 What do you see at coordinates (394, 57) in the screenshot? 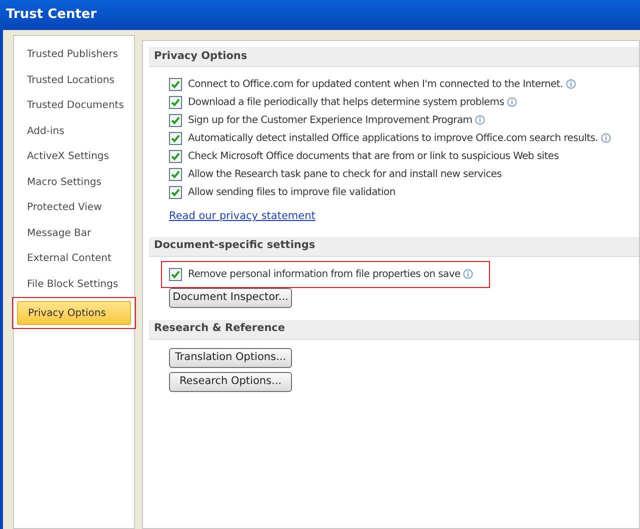
I see `section-header: Privacy Options` at bounding box center [394, 57].